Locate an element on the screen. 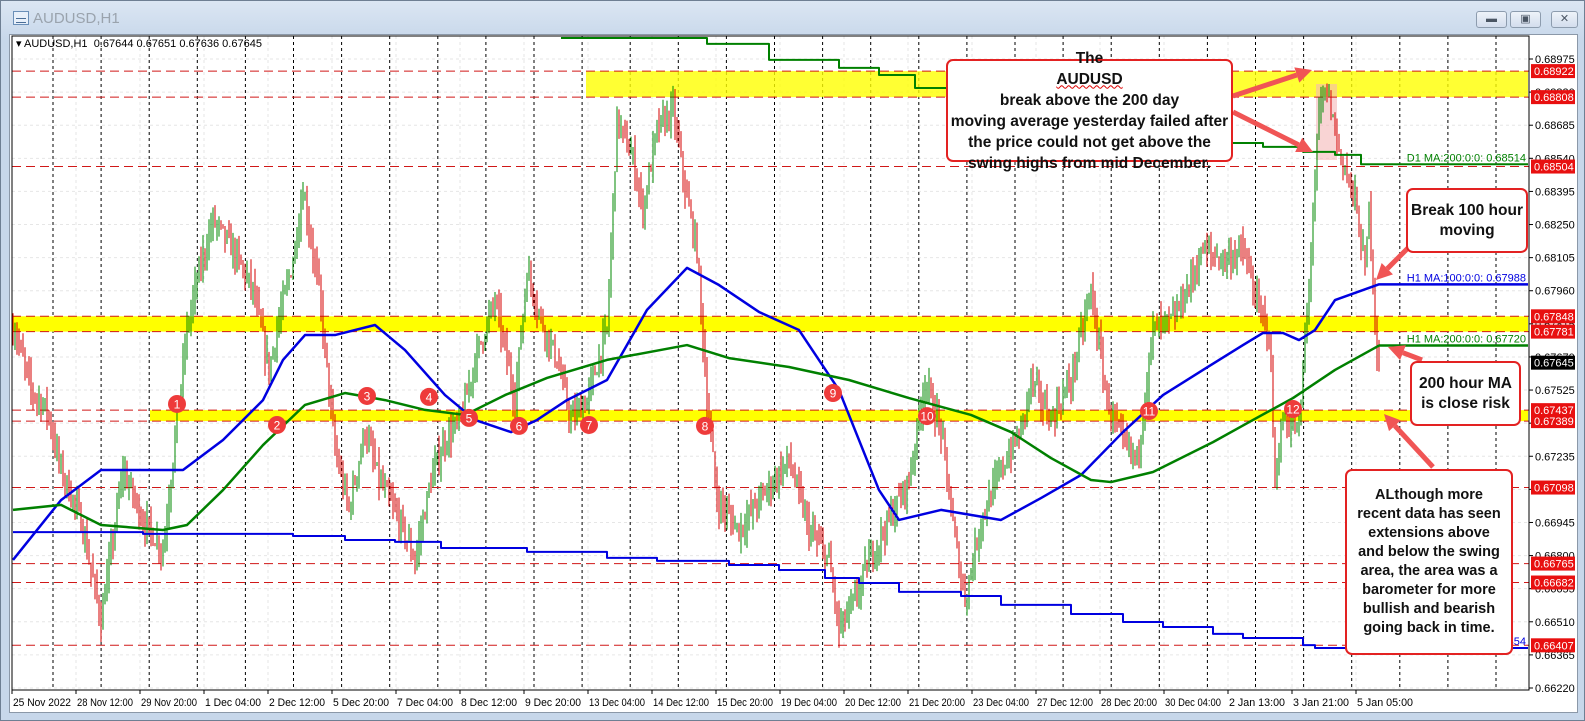  level-price-label: 0.68808 is located at coordinates (1554, 98).